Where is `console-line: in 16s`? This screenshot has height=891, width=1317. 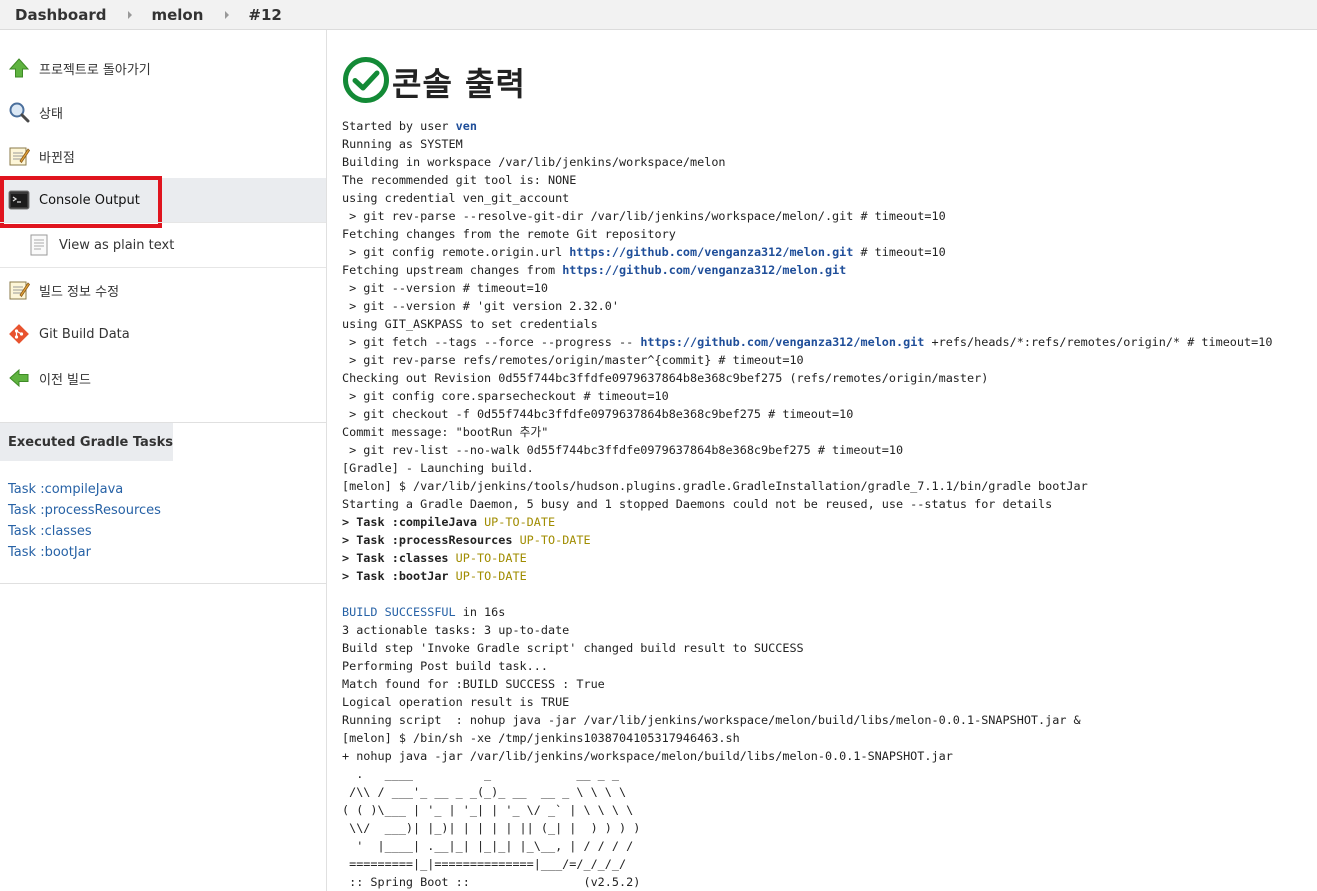 console-line: in 16s is located at coordinates (480, 612).